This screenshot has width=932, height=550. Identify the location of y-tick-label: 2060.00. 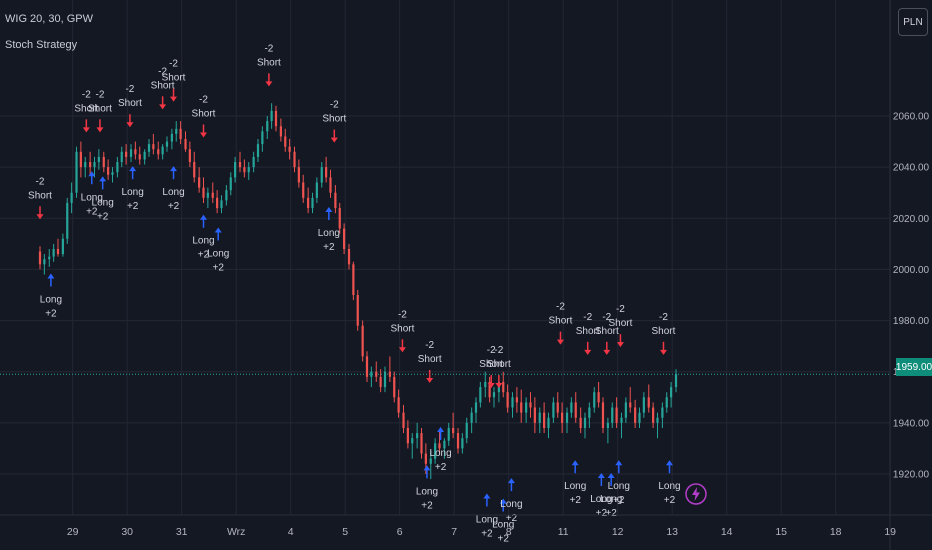
(911, 117).